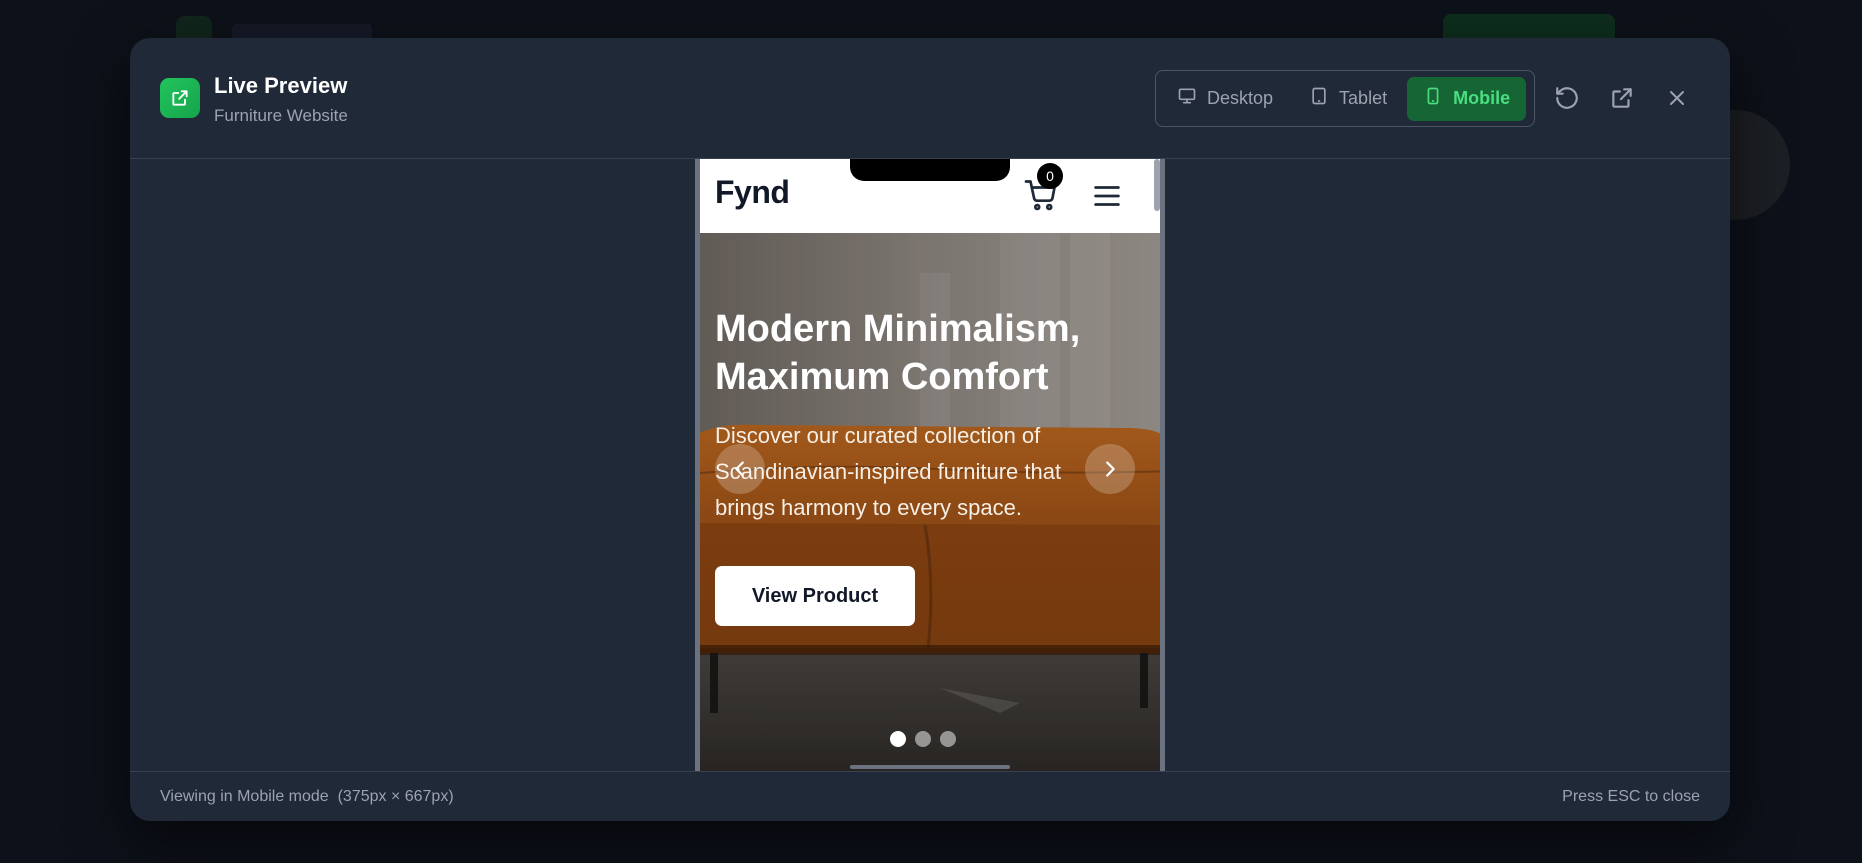 The width and height of the screenshot is (1862, 863). Describe the element at coordinates (281, 115) in the screenshot. I see `modal-subtitle: Furniture Website` at that location.